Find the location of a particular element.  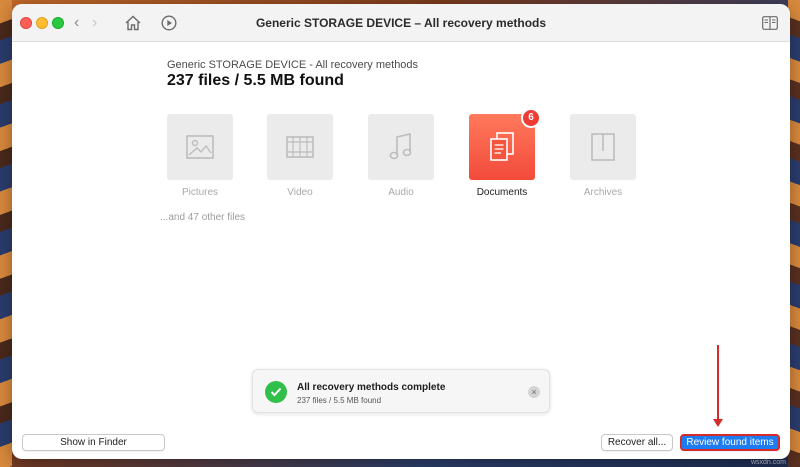

show-in-finder-button: Show in Finder is located at coordinates (93, 442).